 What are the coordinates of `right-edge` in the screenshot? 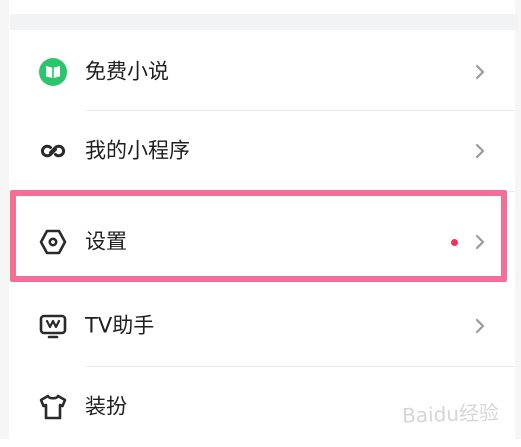 It's located at (518, 219).